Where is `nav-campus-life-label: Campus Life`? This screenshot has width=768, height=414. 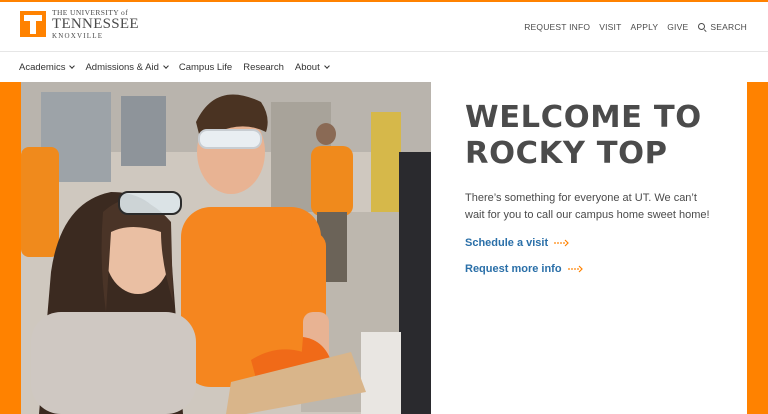
nav-campus-life-label: Campus Life is located at coordinates (205, 67).